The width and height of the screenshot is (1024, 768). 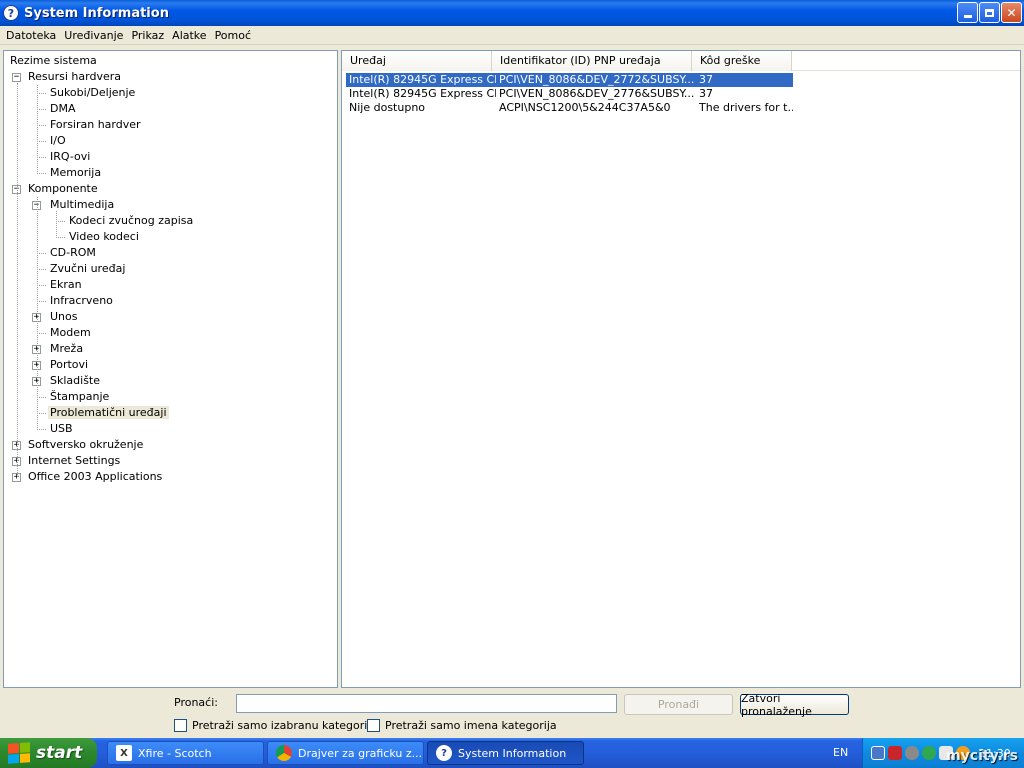 What do you see at coordinates (285, 725) in the screenshot?
I see `search-selected-category-label: Pretraži samo izabranu kategoriju` at bounding box center [285, 725].